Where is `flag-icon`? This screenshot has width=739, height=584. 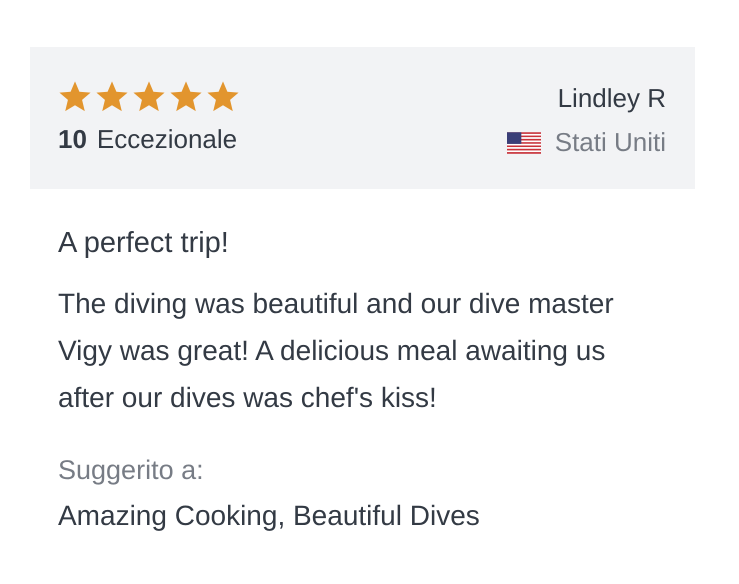
flag-icon is located at coordinates (523, 143).